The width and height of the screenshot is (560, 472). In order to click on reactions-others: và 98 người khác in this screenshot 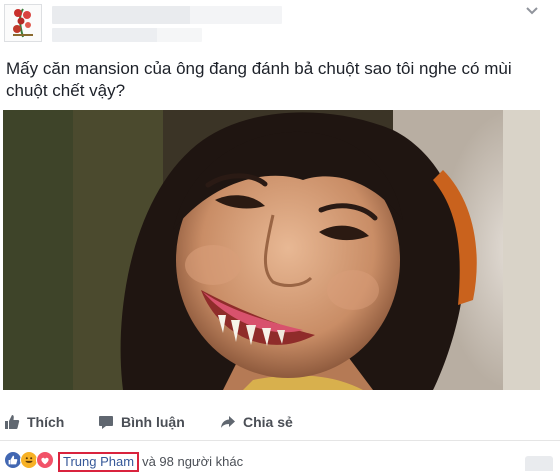, I will do `click(192, 461)`.